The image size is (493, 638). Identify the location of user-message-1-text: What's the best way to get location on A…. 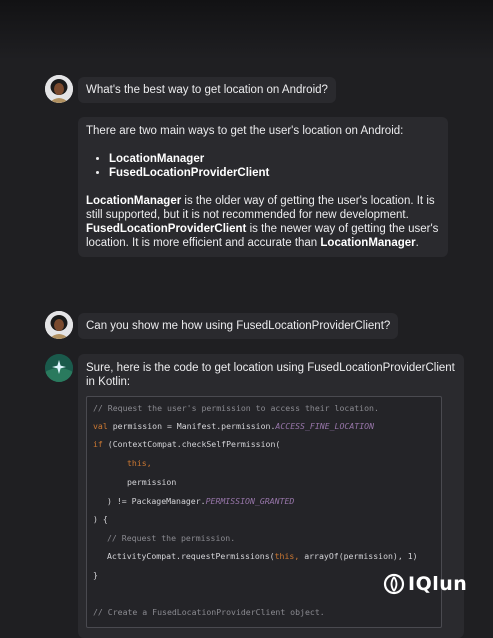
(207, 90).